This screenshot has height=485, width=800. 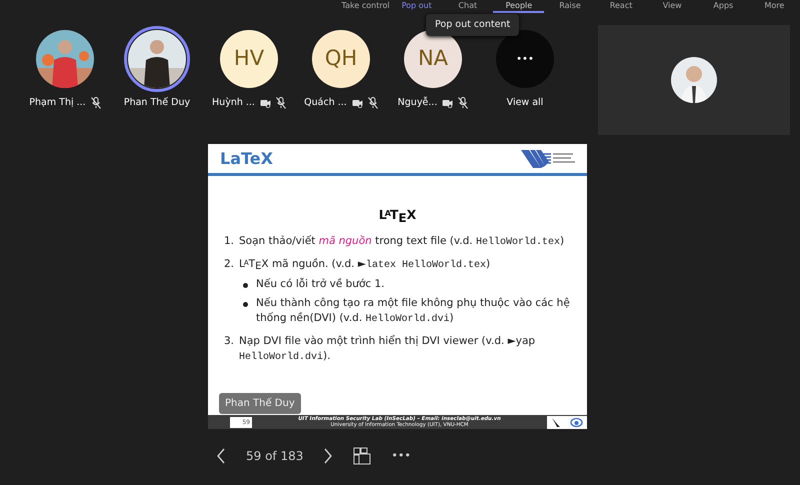 I want to click on list-number: 3., so click(x=230, y=341).